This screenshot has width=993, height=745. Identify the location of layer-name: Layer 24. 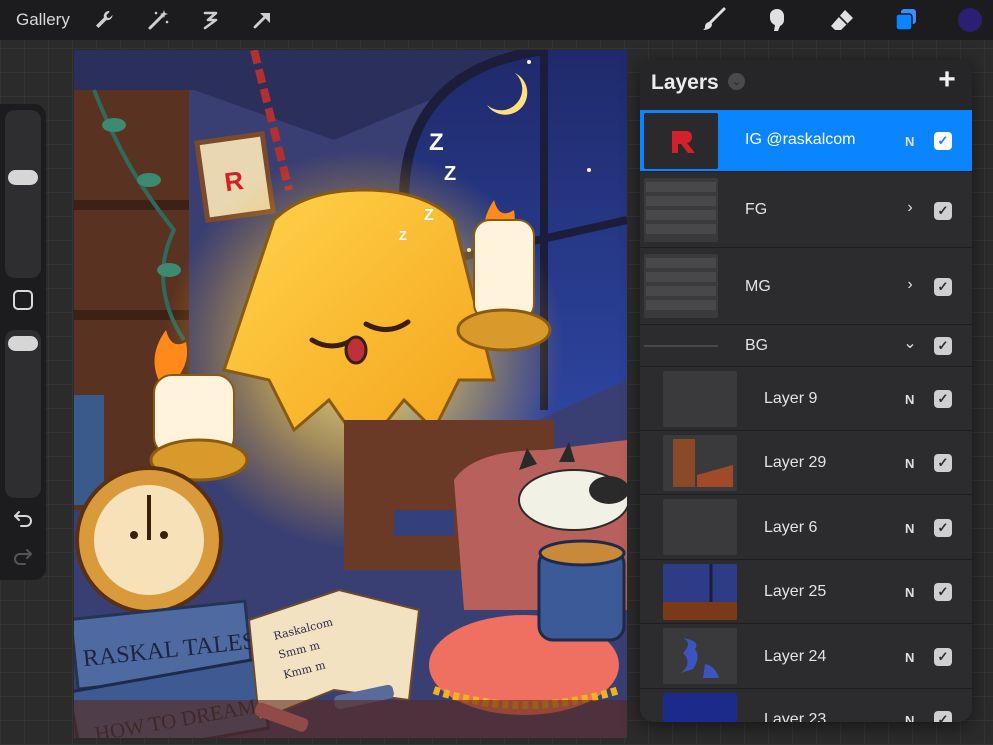
(795, 656).